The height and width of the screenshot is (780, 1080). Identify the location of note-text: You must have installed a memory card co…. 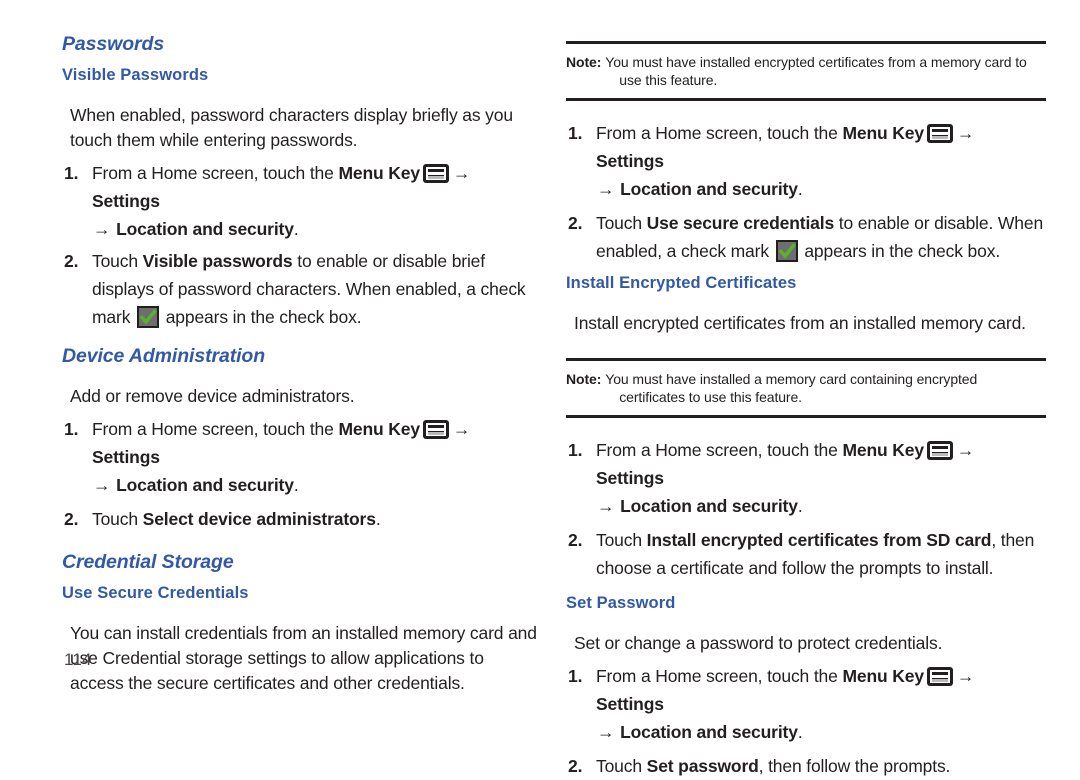
(825, 388).